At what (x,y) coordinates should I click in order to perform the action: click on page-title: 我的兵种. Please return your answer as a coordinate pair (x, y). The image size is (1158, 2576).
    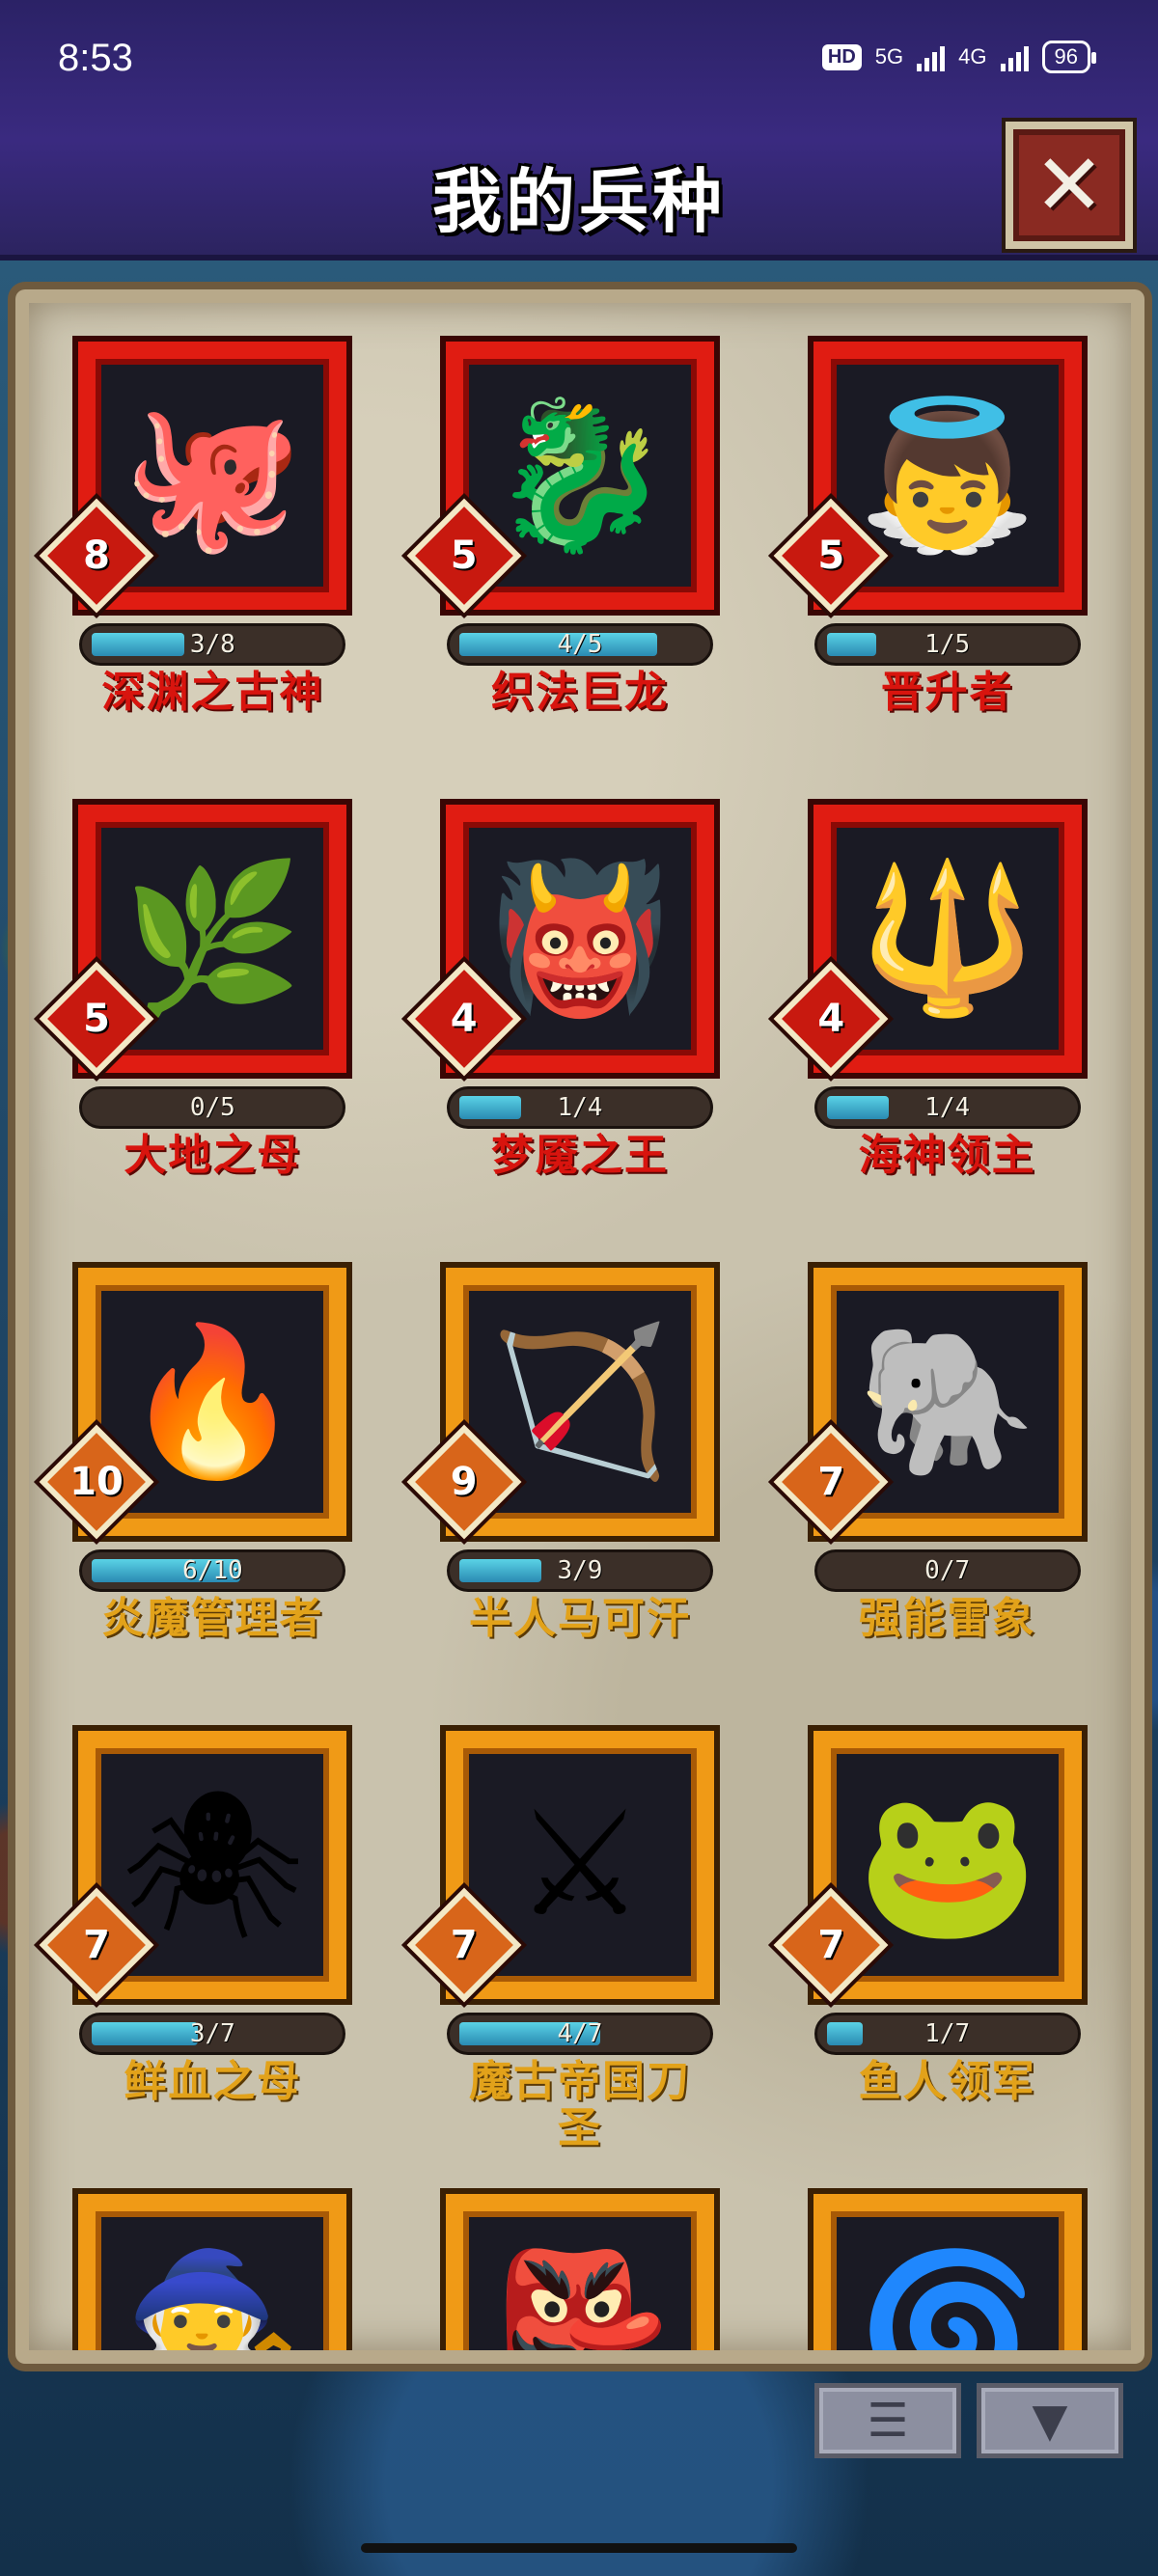
    Looking at the image, I should click on (578, 202).